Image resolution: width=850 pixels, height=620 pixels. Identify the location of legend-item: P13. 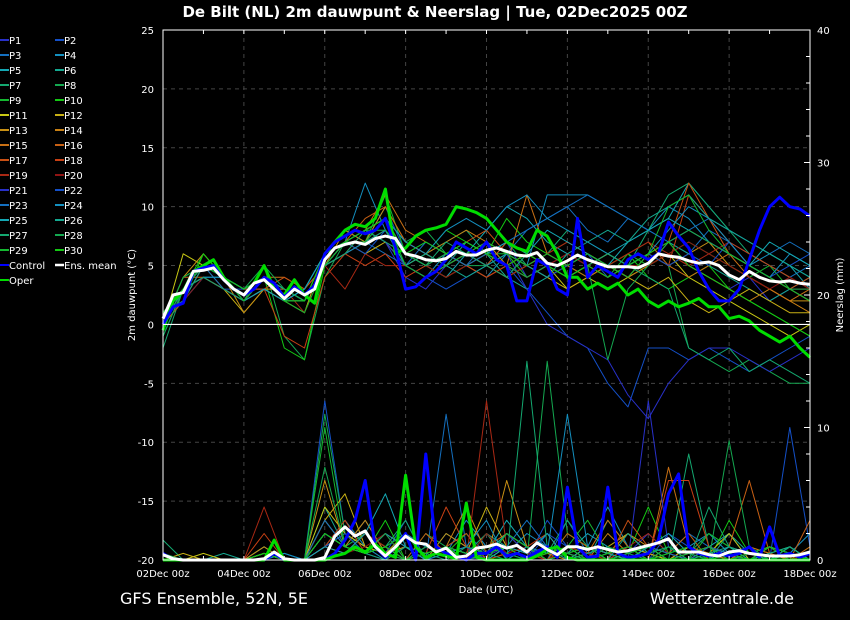
(14, 131).